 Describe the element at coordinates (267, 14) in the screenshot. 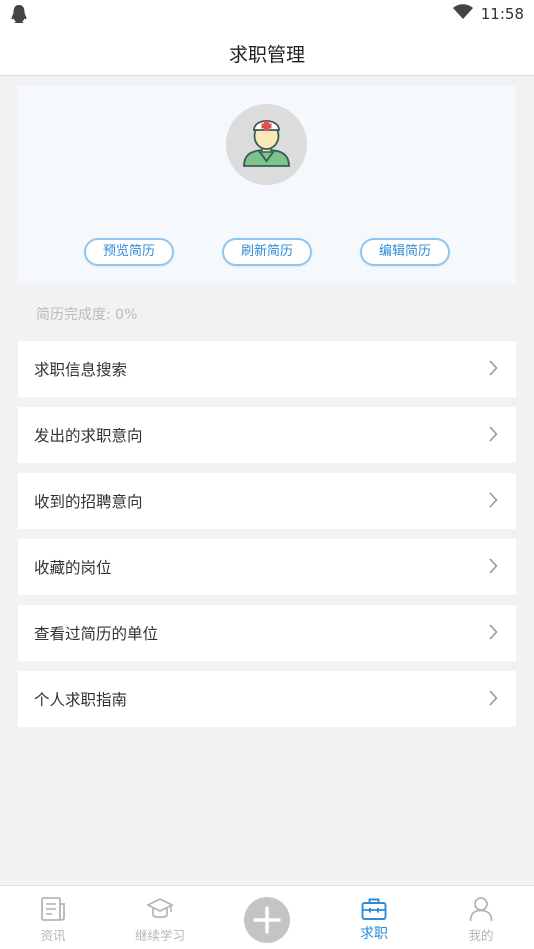

I see `status-bar: 11:58` at that location.